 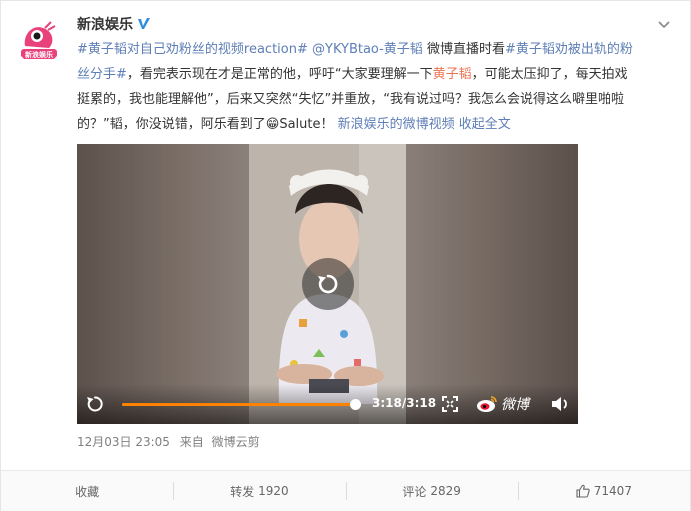 I want to click on like-count: 71407, so click(x=612, y=491).